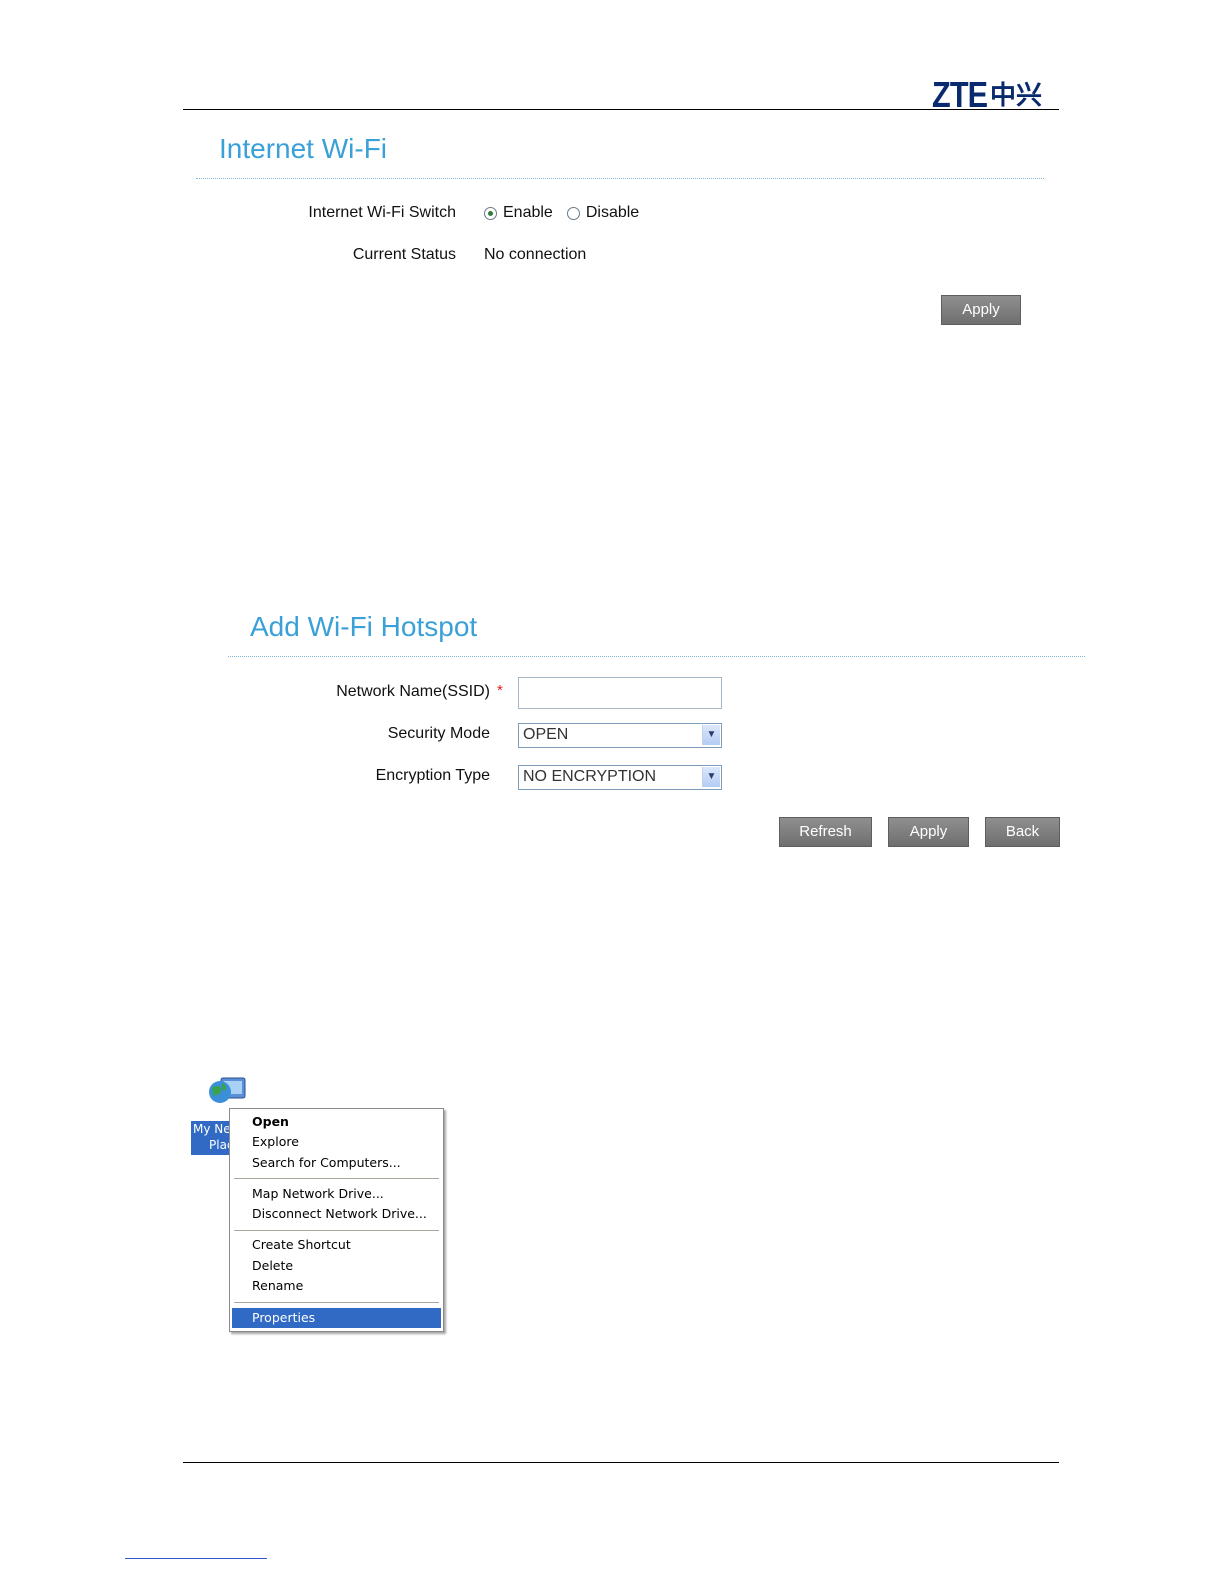 This screenshot has height=1584, width=1224. Describe the element at coordinates (382, 212) in the screenshot. I see `wifi-switch-label: Internet Wi-Fi Switch` at that location.